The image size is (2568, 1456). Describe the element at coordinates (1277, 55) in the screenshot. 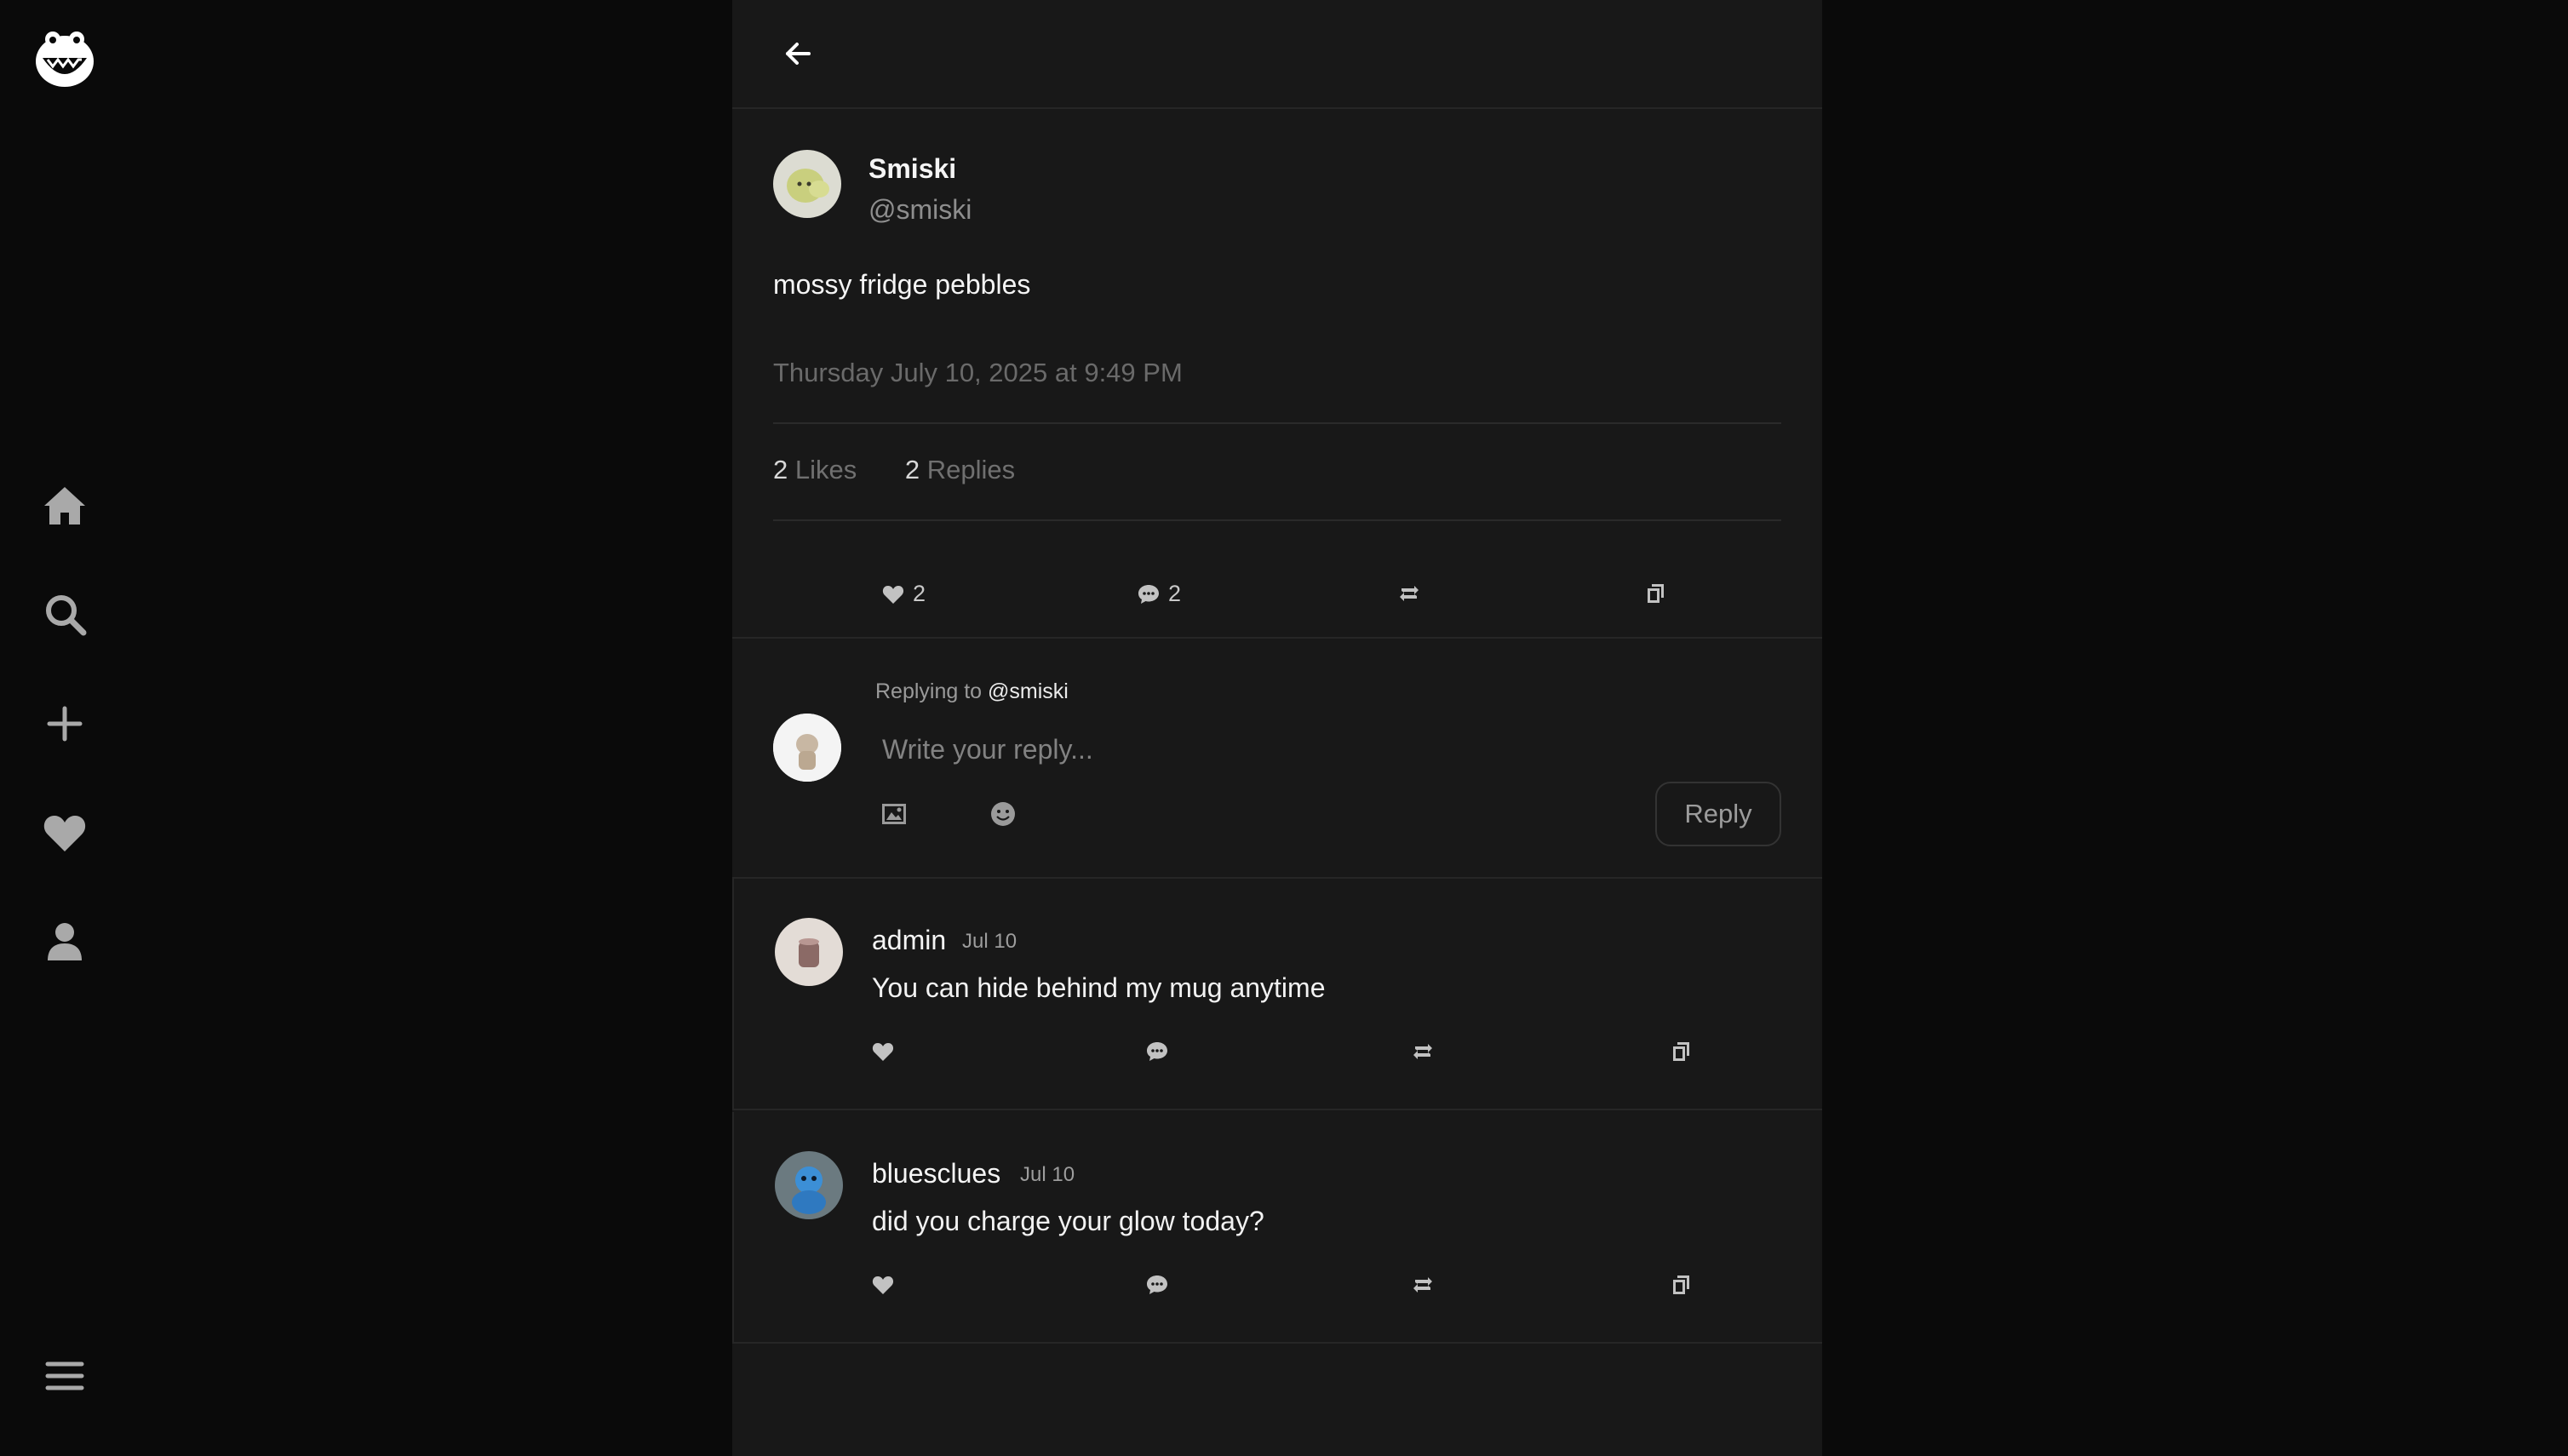

I see `thread-header` at that location.